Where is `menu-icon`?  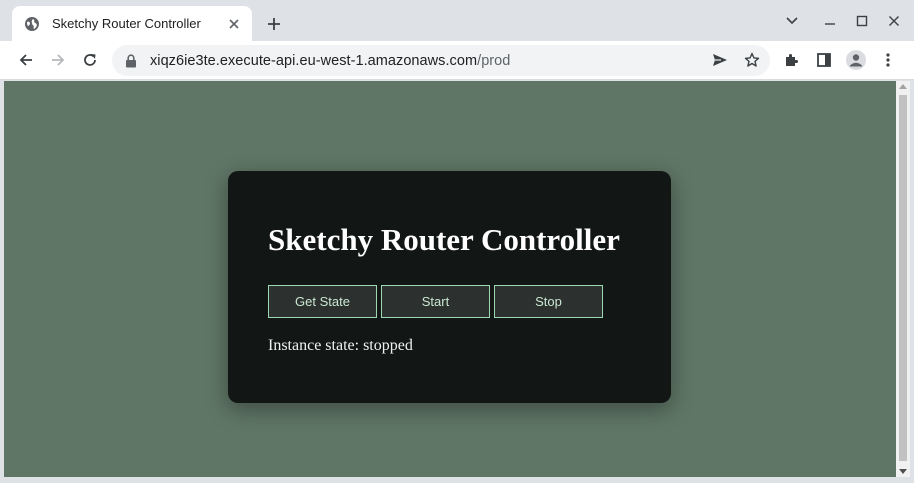 menu-icon is located at coordinates (888, 60).